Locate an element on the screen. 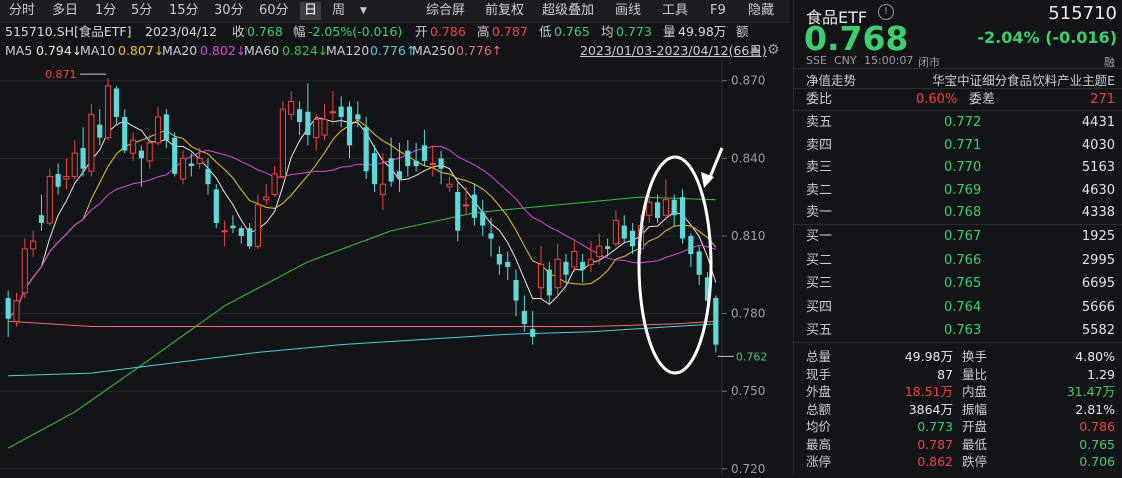 This screenshot has width=1122, height=478. ask-row: 卖二 0.769 4630 is located at coordinates (958, 190).